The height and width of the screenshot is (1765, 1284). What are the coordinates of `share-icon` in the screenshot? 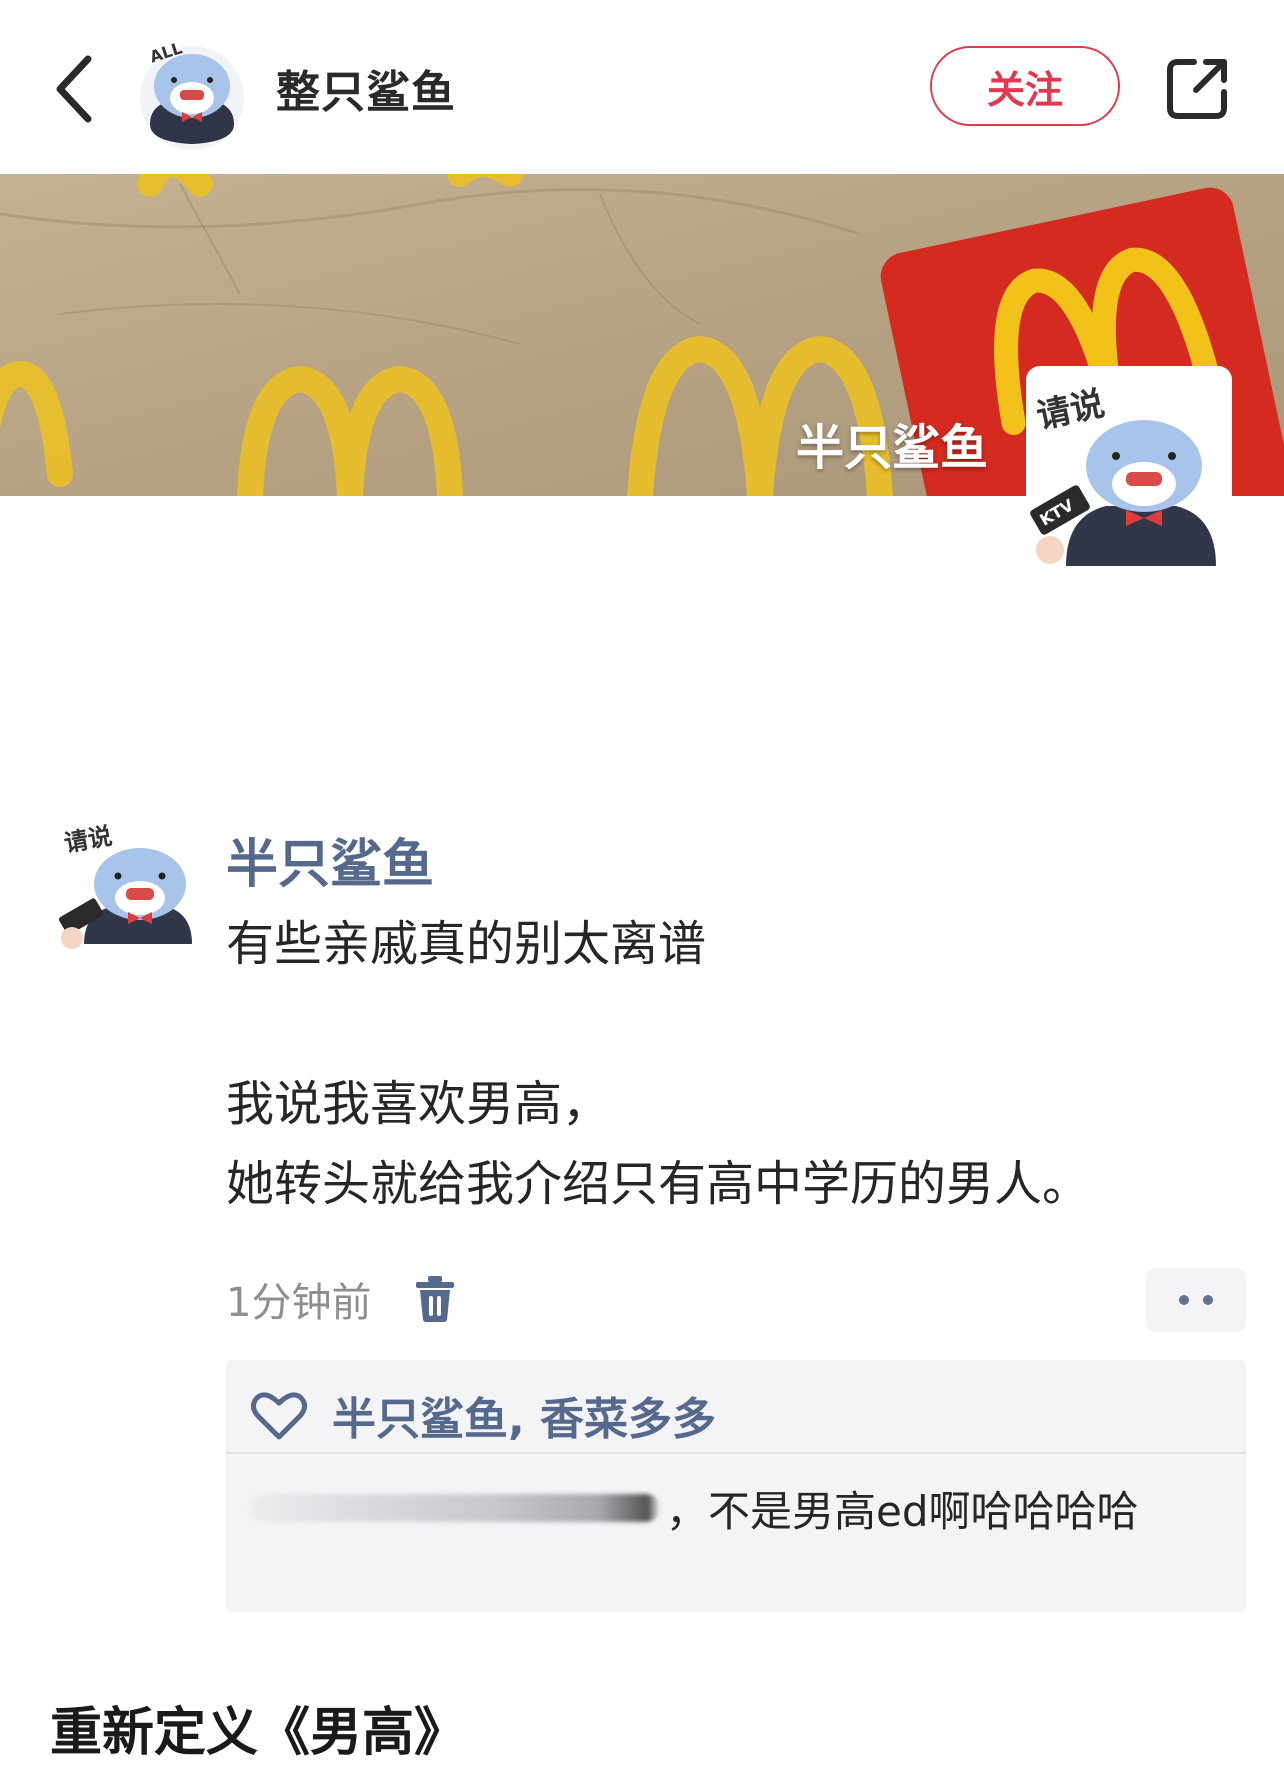 It's located at (1197, 89).